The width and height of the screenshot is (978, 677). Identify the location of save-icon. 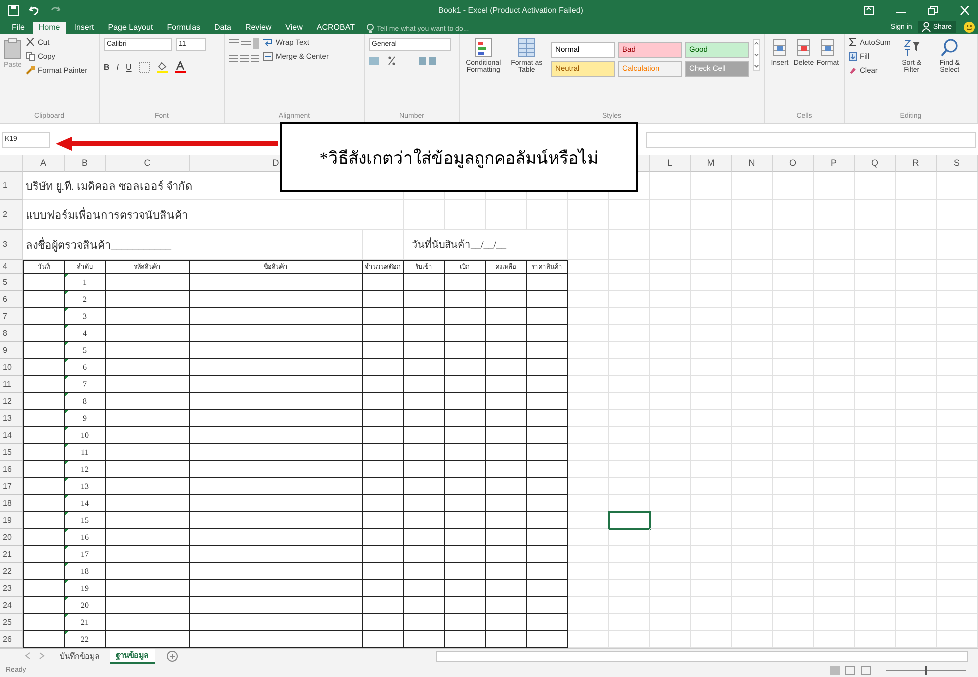
(13, 10).